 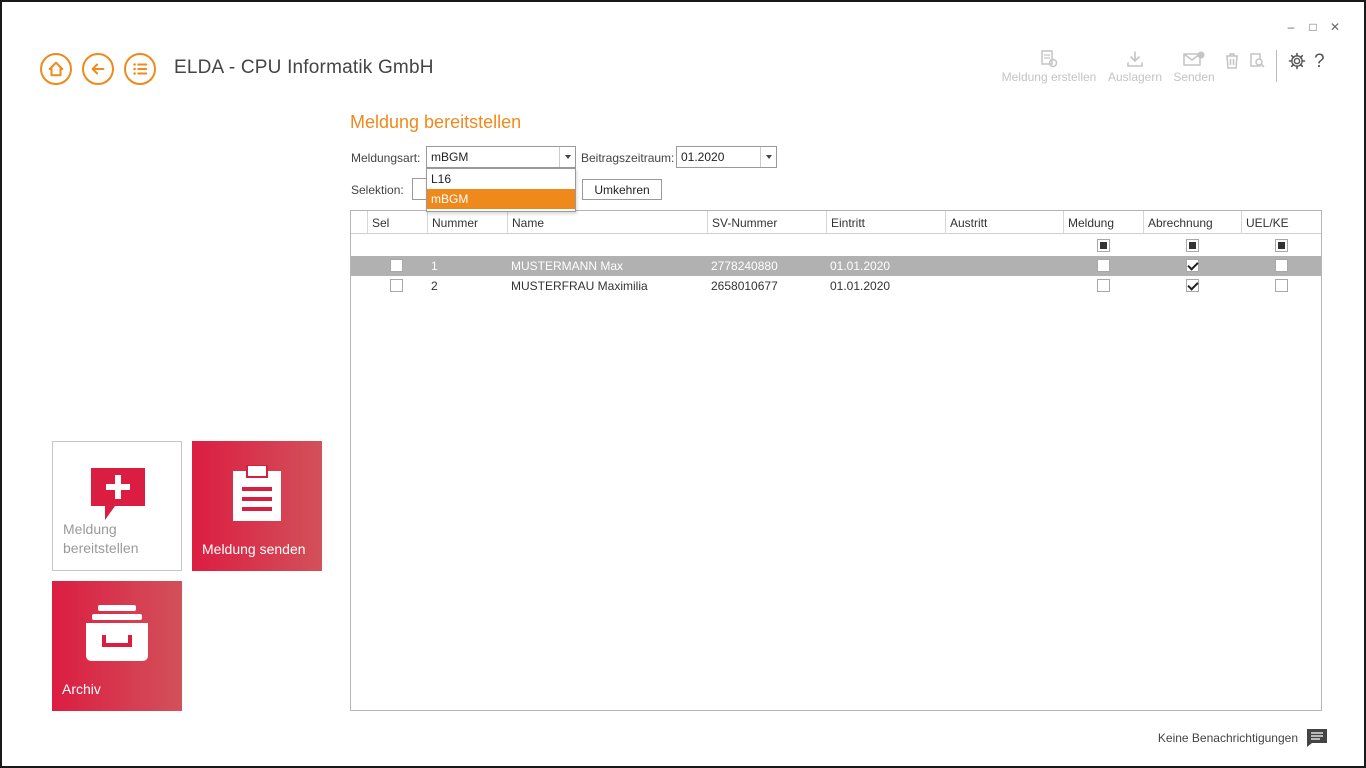 I want to click on cell-nummer: 2, so click(x=434, y=286).